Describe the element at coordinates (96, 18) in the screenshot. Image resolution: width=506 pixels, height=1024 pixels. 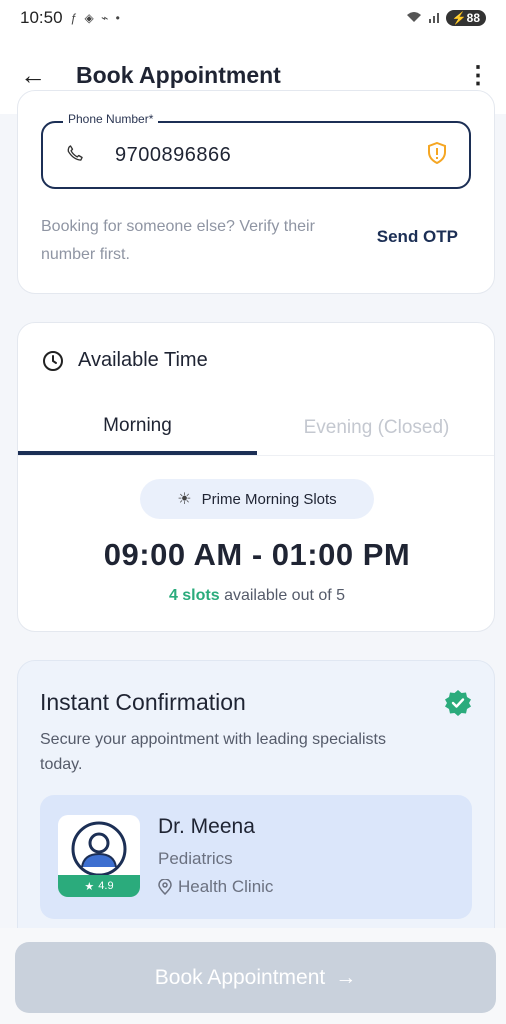
I see `notification-icons: ƒ ◈ ⌁ •` at that location.